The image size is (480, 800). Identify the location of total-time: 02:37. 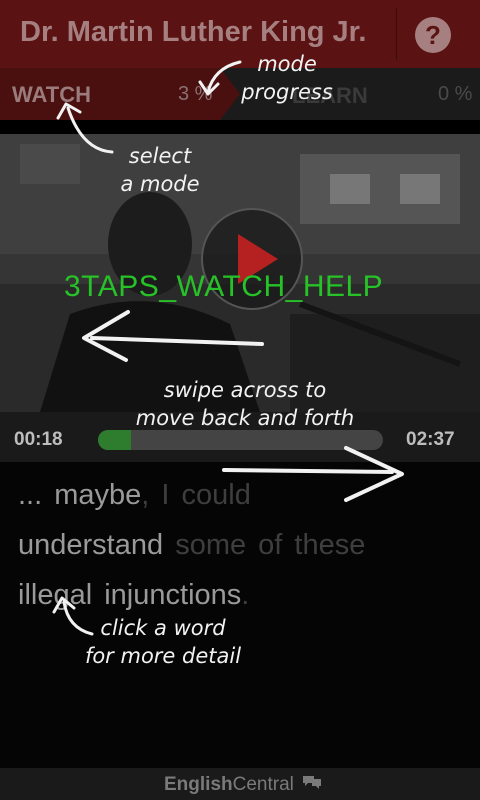
(430, 439).